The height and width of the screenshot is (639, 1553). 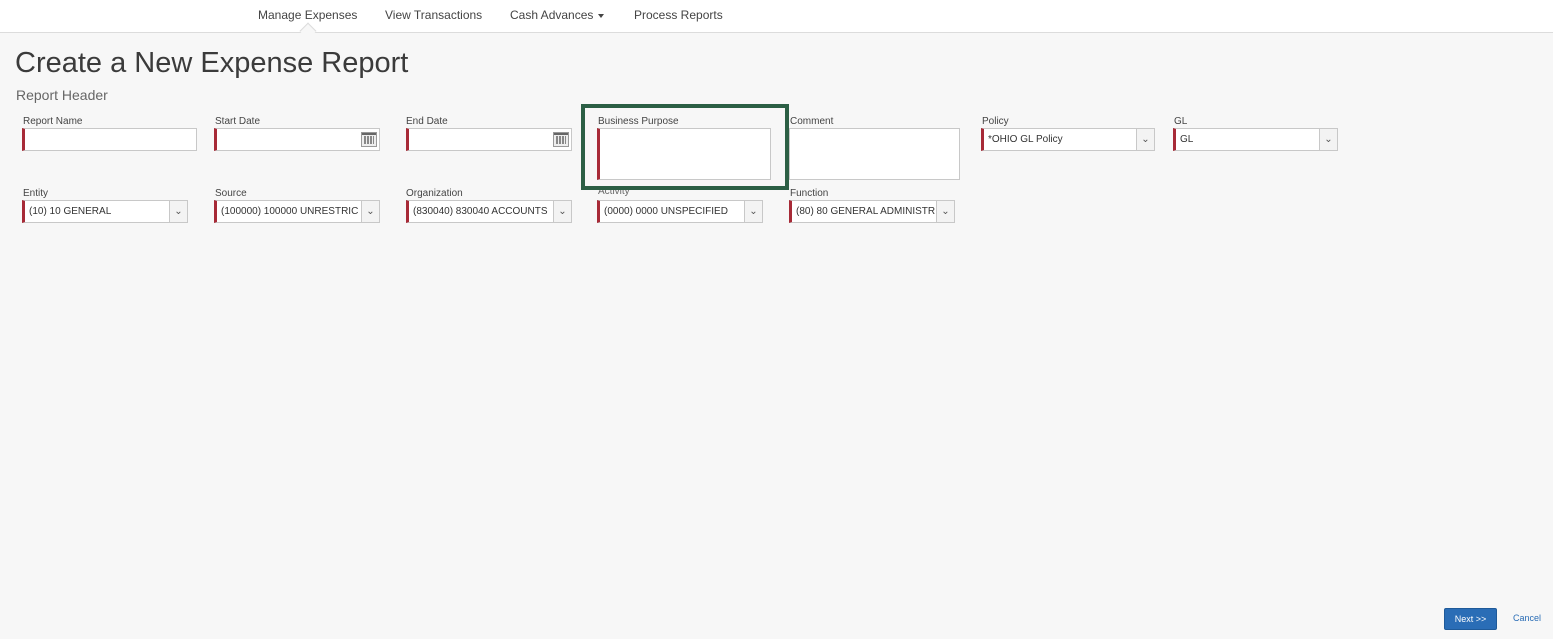 What do you see at coordinates (290, 211) in the screenshot?
I see `source-value: (100000) 100000 UNRESTRIC` at bounding box center [290, 211].